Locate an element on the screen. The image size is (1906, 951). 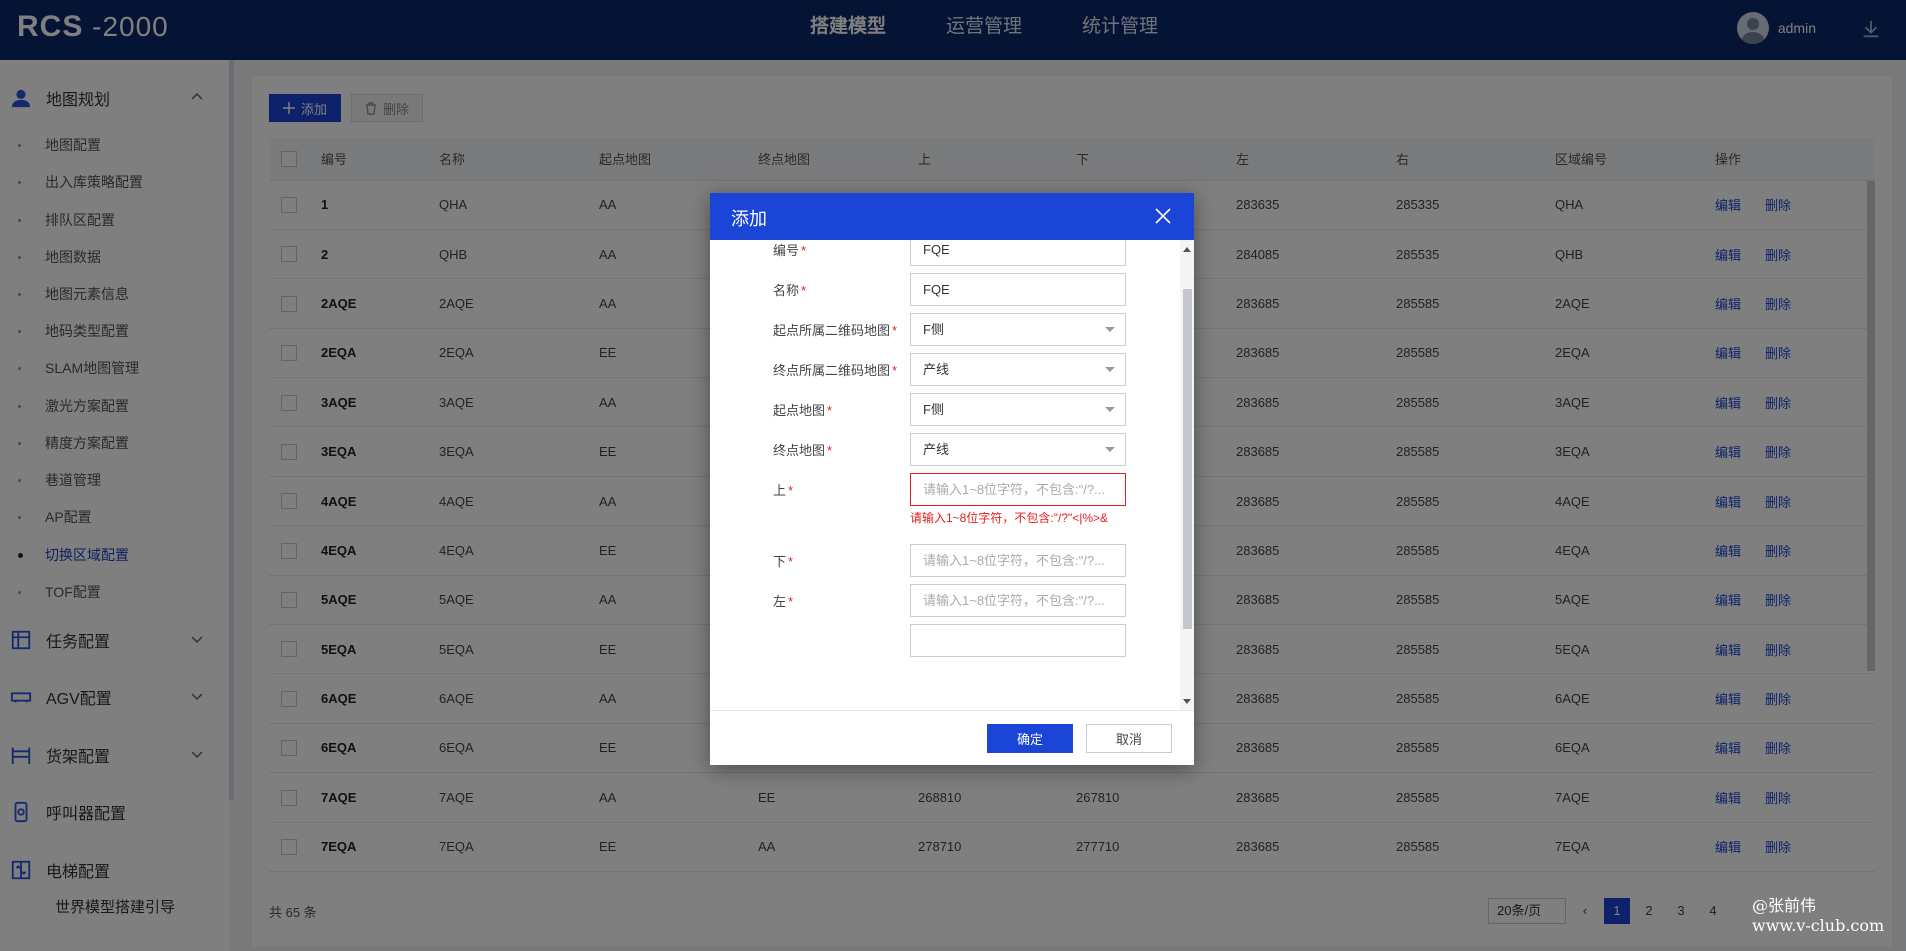
form-row-right-partial is located at coordinates (945, 641).